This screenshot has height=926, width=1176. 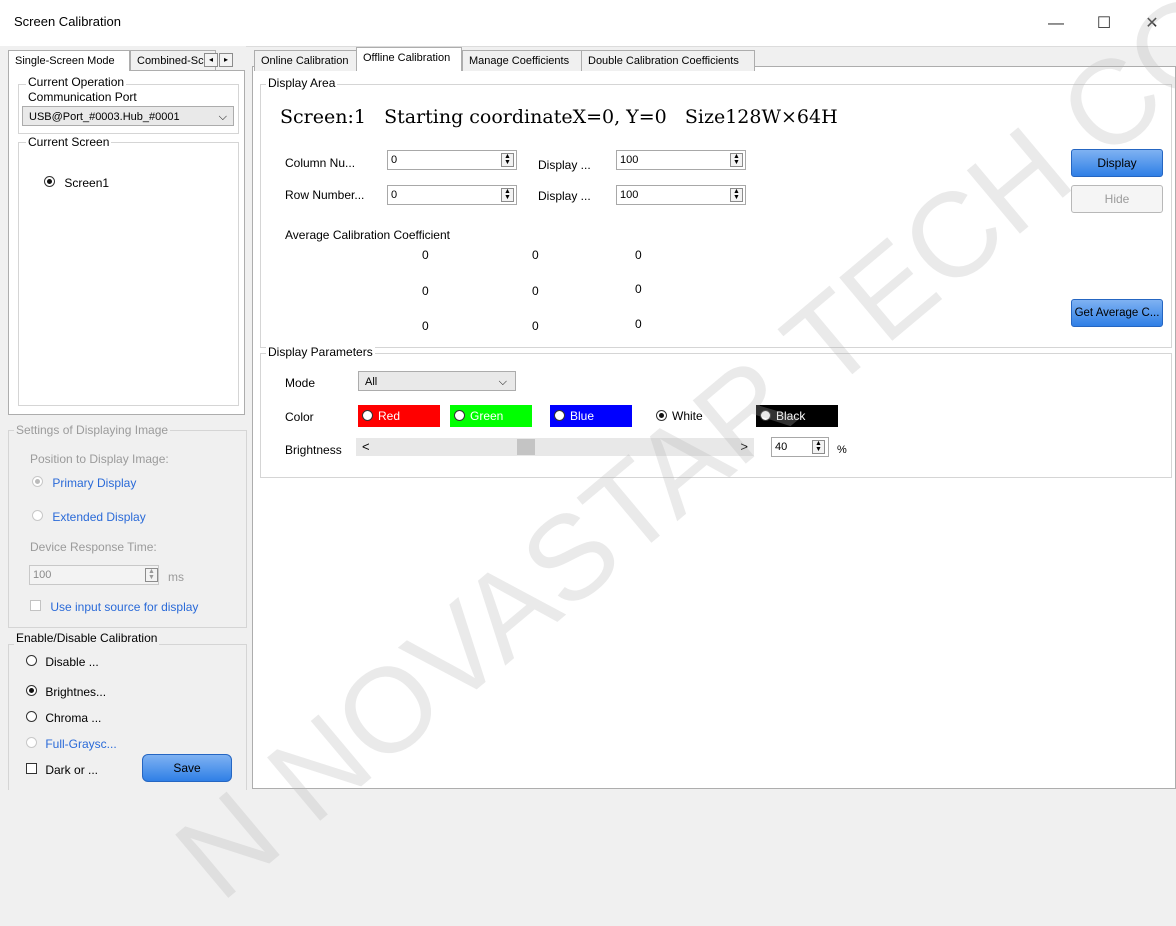 I want to click on color-radio-blue, so click(x=559, y=415).